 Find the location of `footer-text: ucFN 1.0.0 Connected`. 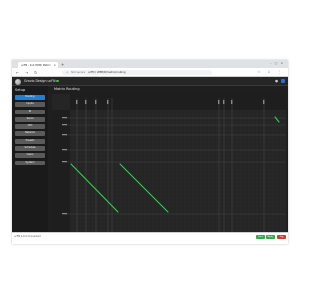

footer-text: ucFN 1.0.0 Connected is located at coordinates (27, 236).